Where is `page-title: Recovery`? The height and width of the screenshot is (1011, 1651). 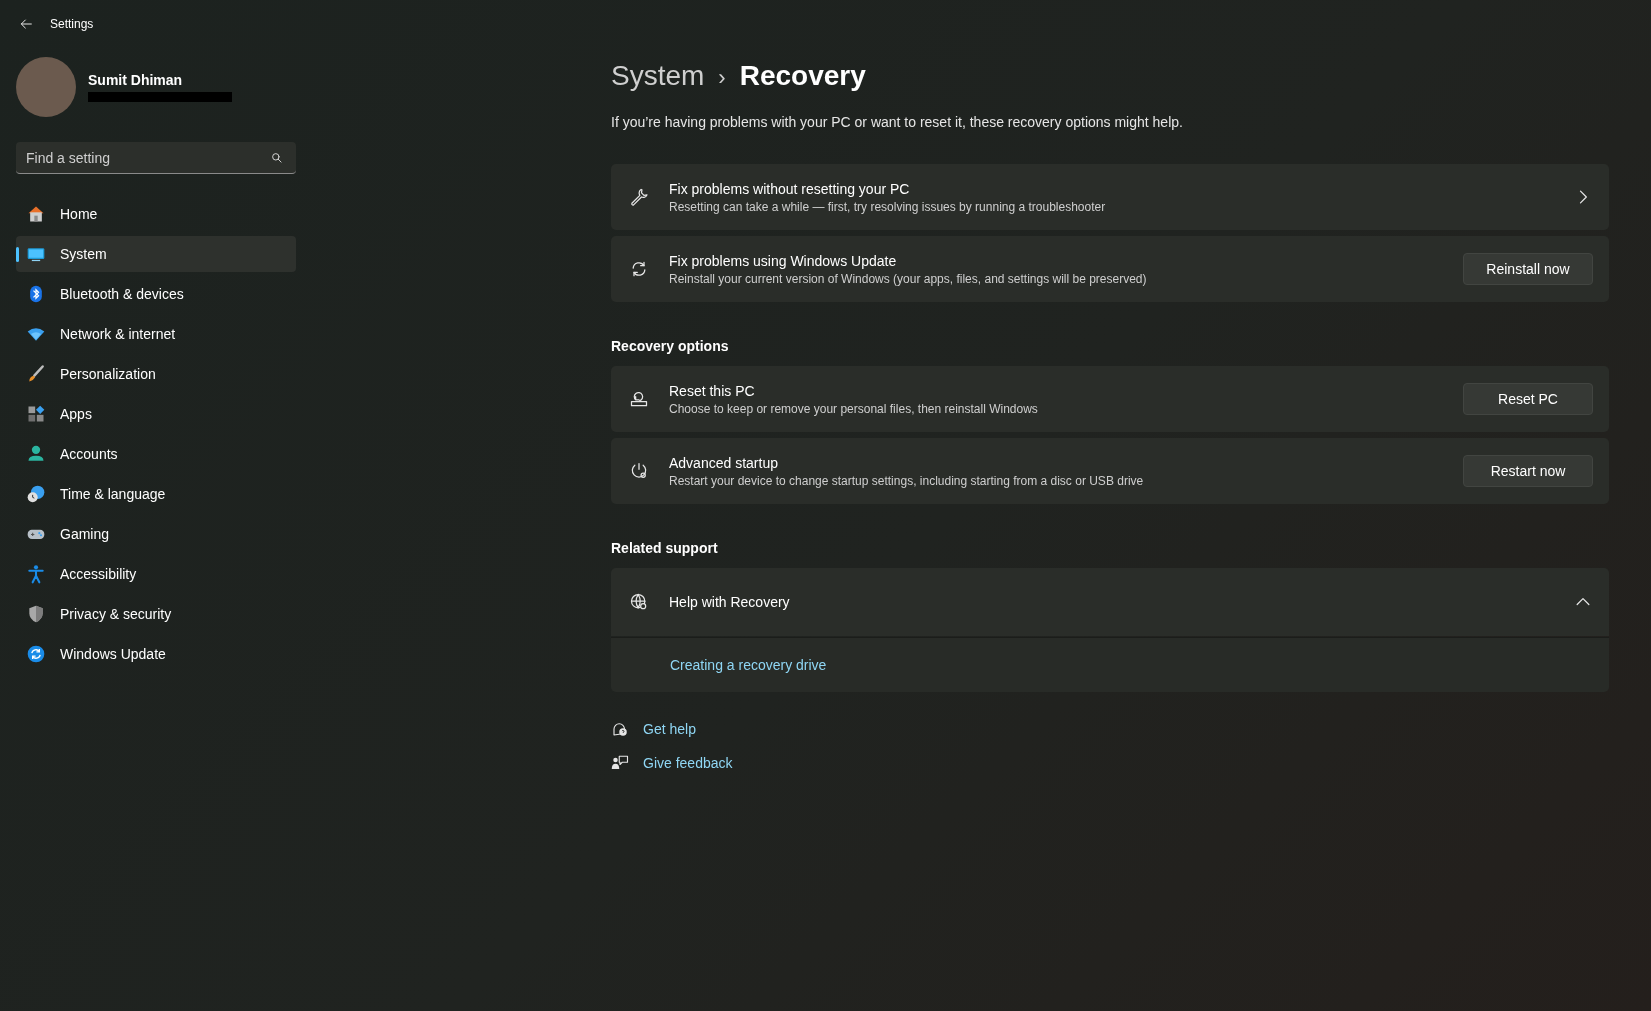 page-title: Recovery is located at coordinates (802, 76).